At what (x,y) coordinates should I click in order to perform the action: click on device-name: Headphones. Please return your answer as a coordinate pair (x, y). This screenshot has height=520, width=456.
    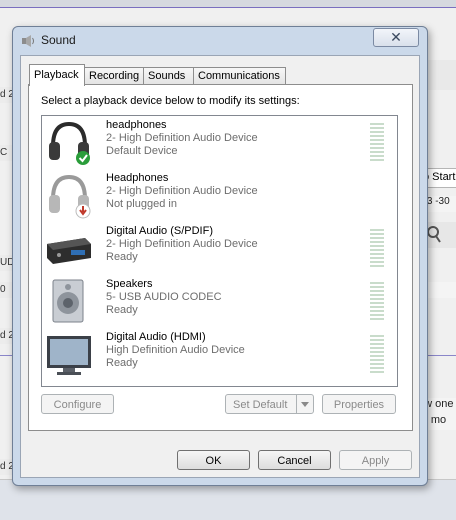
    Looking at the image, I should click on (137, 178).